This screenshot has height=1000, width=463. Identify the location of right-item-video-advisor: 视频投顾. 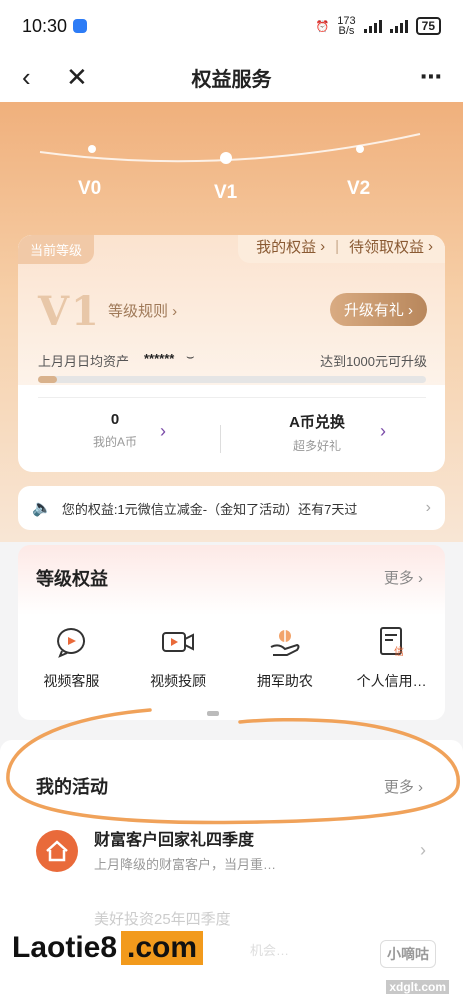
(178, 658).